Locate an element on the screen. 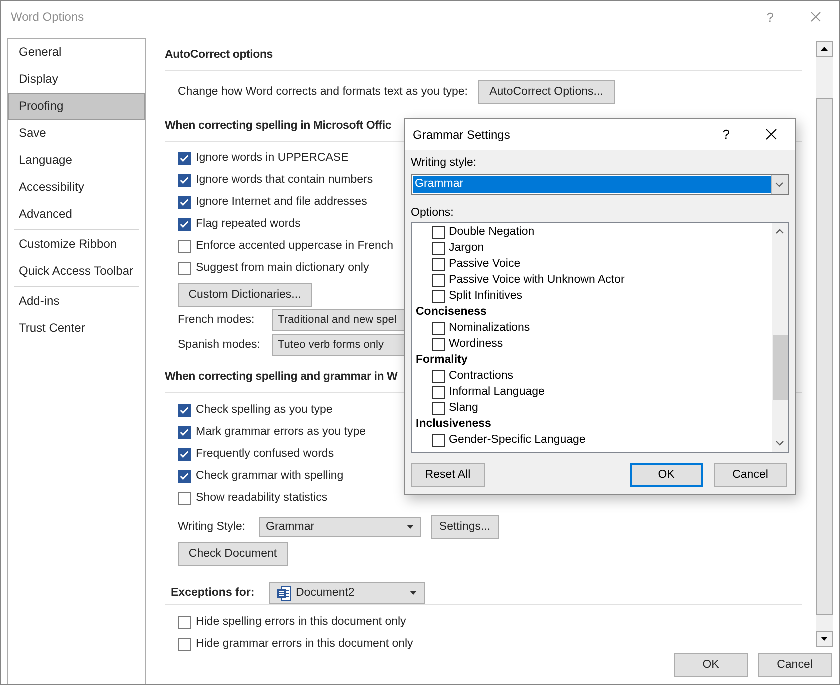 The image size is (840, 685). checkbox-label: Frequently confused words is located at coordinates (265, 454).